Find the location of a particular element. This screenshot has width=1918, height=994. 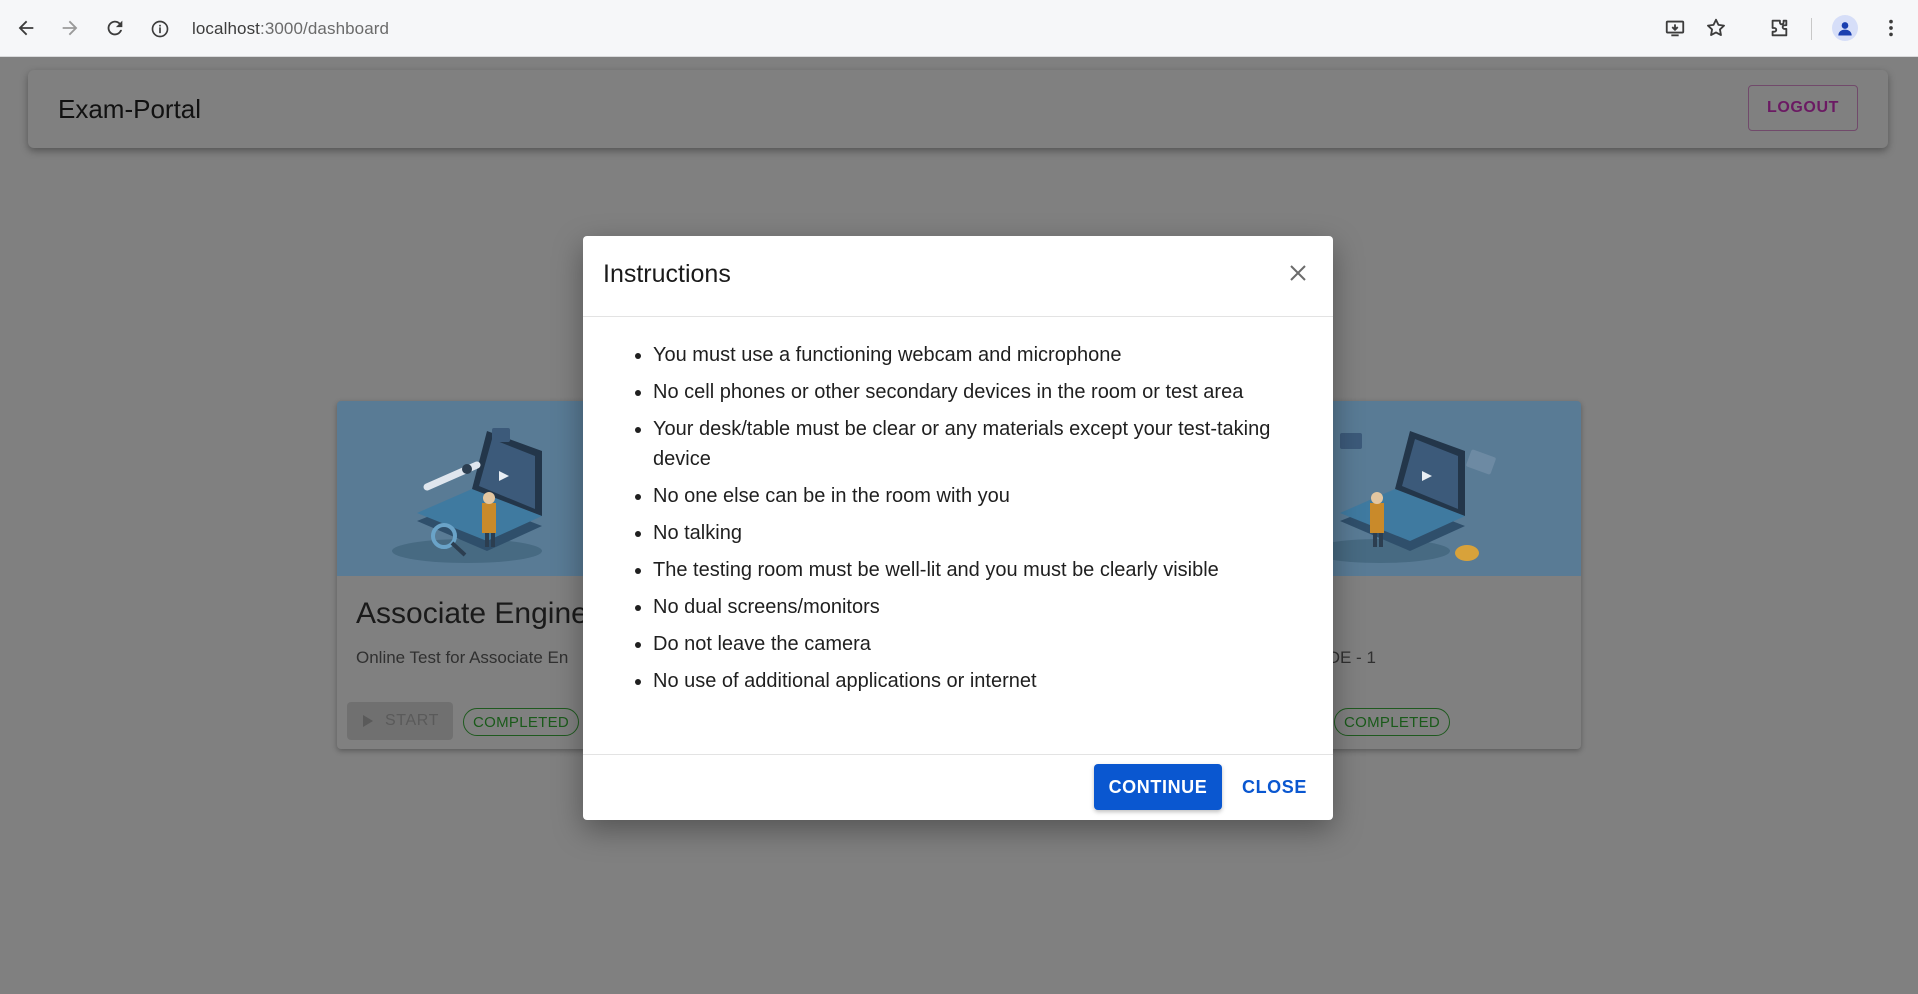

start-button: START is located at coordinates (400, 721).